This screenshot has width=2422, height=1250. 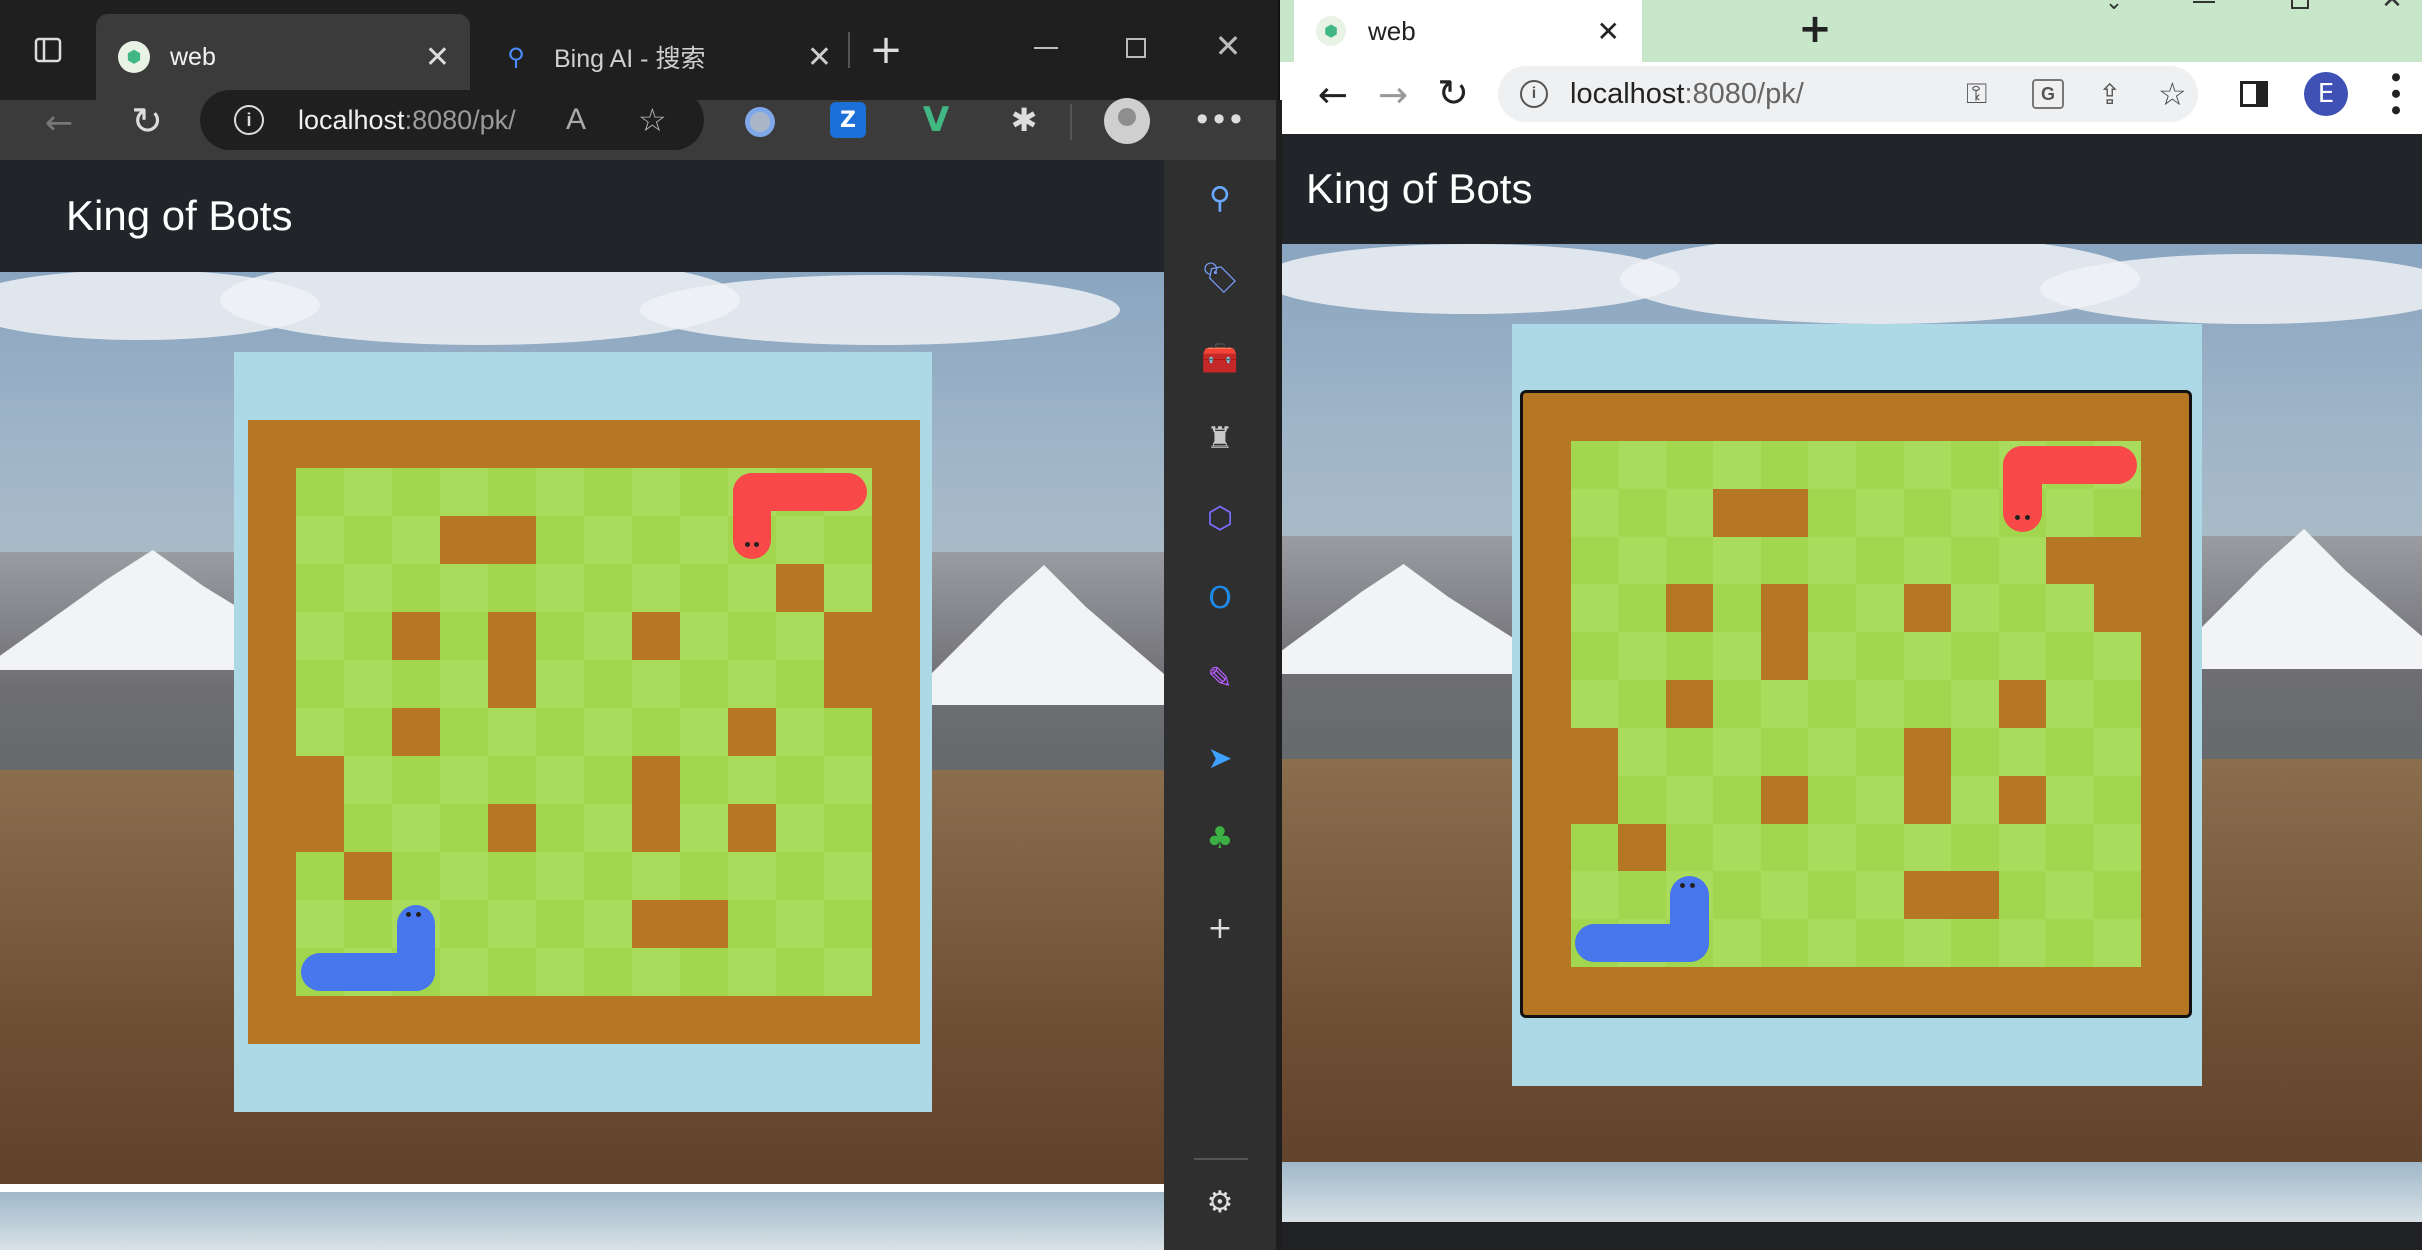 What do you see at coordinates (2114, 8) in the screenshot?
I see `tab-search-icon: ⌄` at bounding box center [2114, 8].